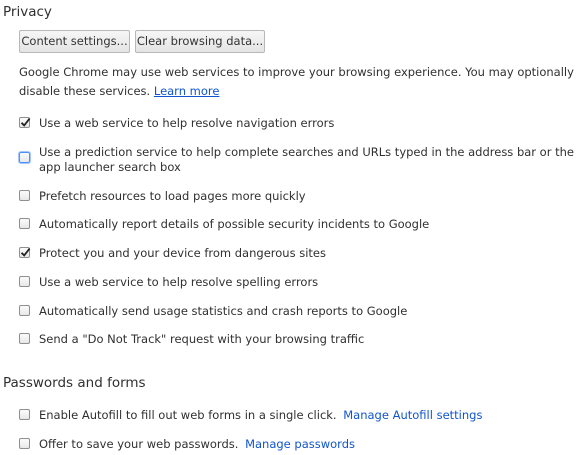  I want to click on dangerous-sites-checkbox, so click(25, 252).